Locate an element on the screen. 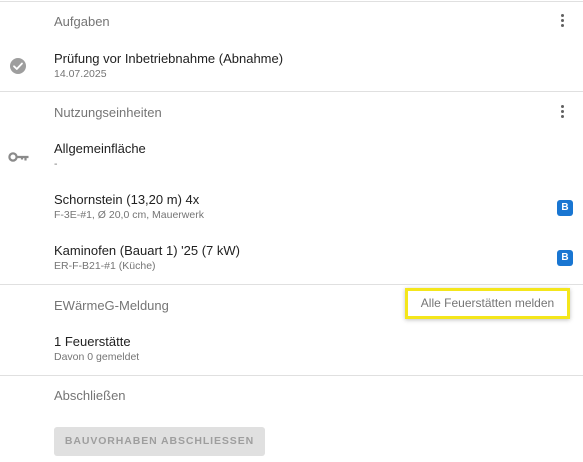  section-title-finish: Abschließen is located at coordinates (90, 395).